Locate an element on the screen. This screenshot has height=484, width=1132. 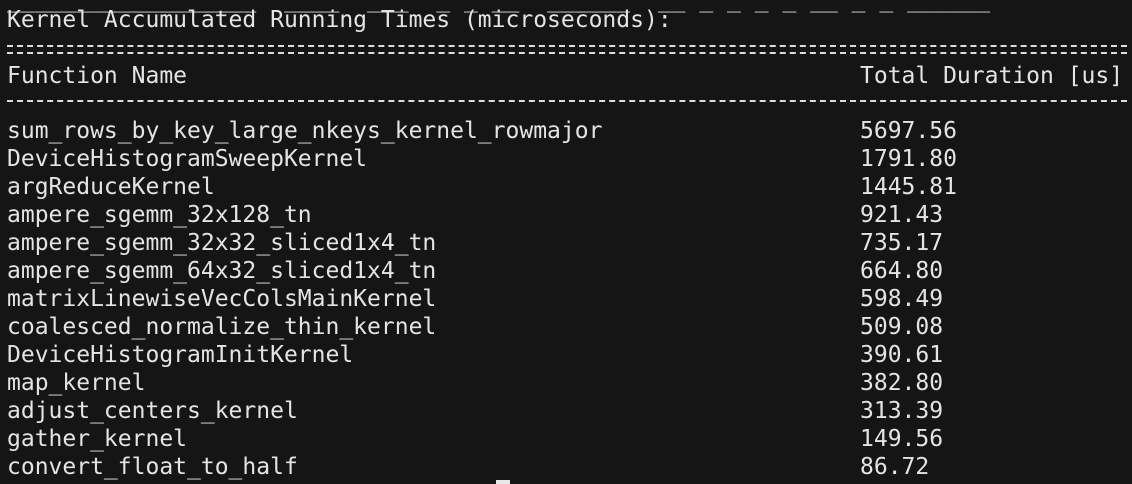
duration-cell: 1791.80 is located at coordinates (908, 159).